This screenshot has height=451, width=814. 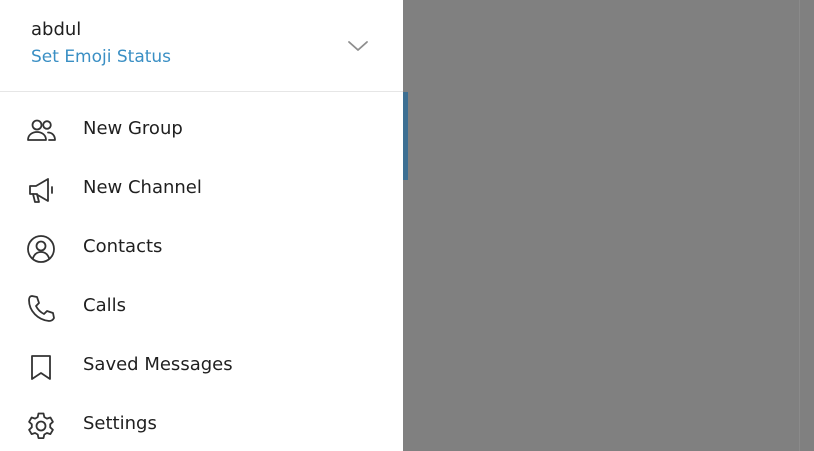 I want to click on menu-item-label: New Channel, so click(x=142, y=187).